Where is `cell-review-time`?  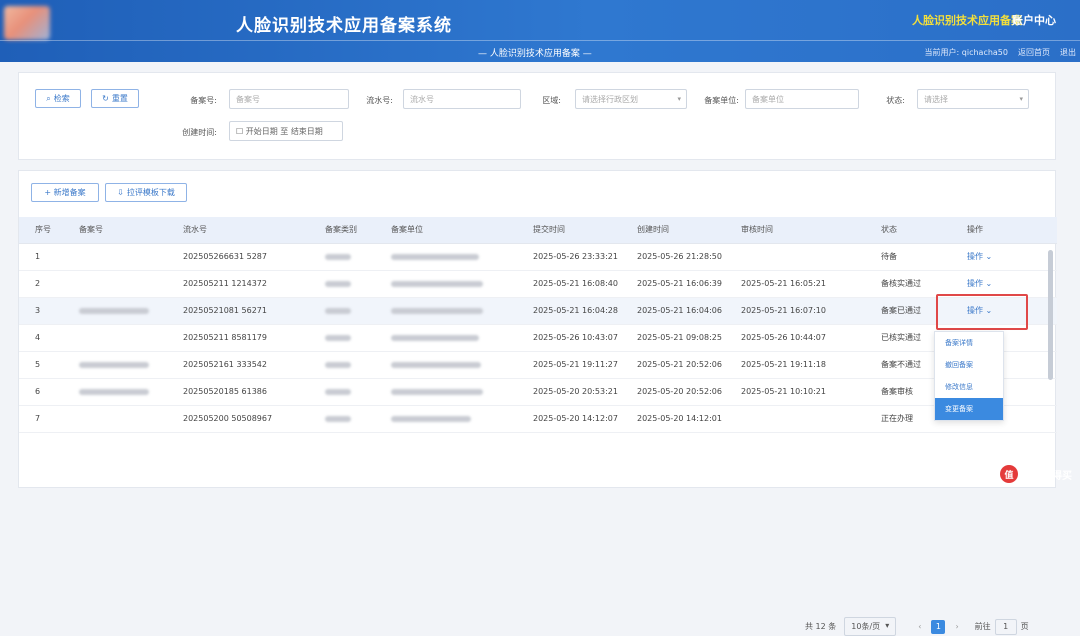
cell-review-time is located at coordinates (795, 256).